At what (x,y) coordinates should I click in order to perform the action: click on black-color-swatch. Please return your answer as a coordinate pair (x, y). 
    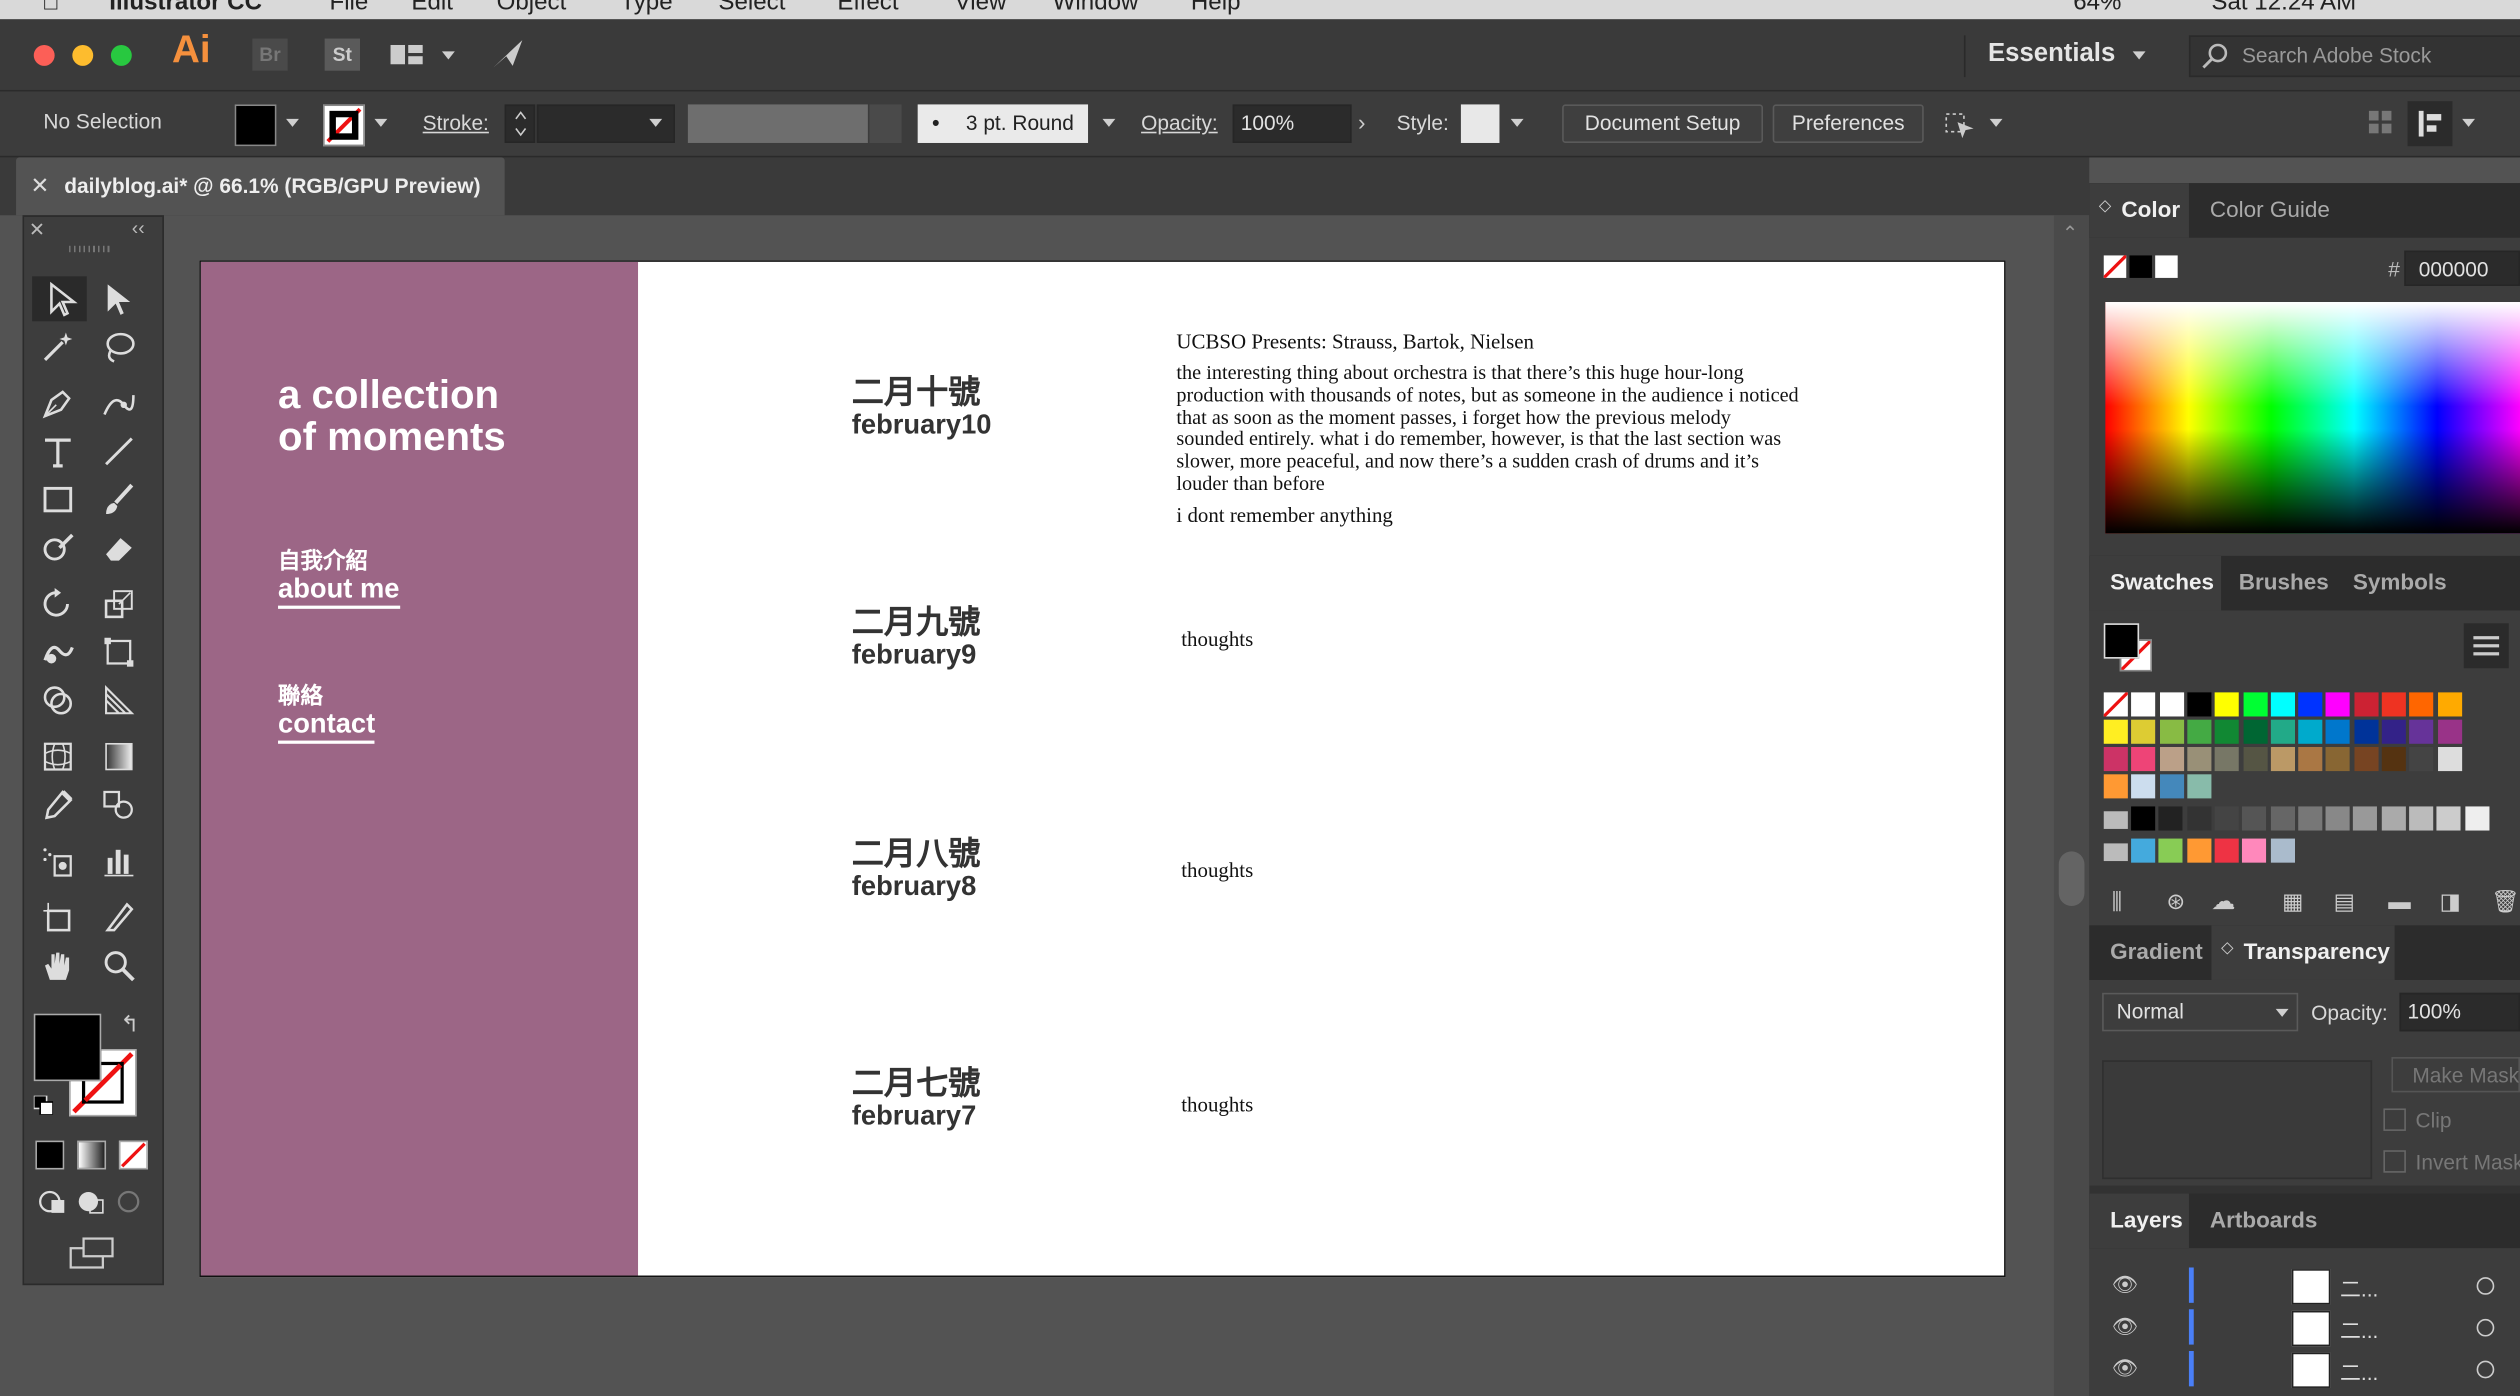
    Looking at the image, I should click on (2140, 266).